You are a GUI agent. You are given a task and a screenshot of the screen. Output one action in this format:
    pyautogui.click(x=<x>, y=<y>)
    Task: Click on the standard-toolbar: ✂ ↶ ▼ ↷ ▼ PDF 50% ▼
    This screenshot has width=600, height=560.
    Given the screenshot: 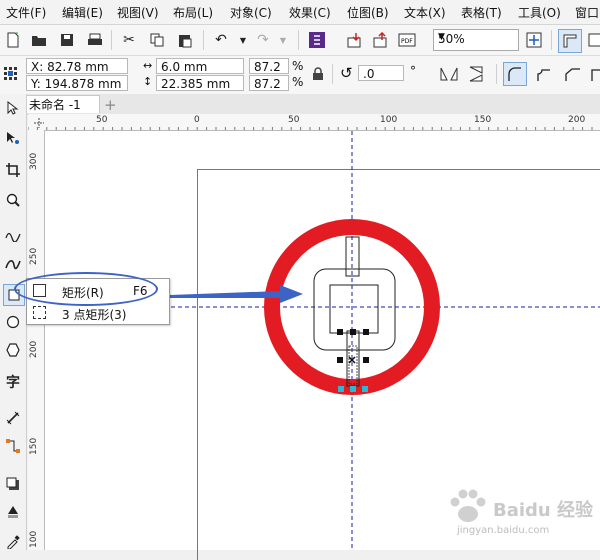 What is the action you would take?
    pyautogui.click(x=300, y=40)
    